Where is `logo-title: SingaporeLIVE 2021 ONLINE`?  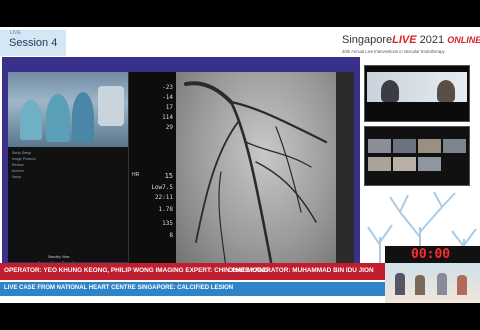
logo-title: SingaporeLIVE 2021 ONLINE is located at coordinates (411, 40).